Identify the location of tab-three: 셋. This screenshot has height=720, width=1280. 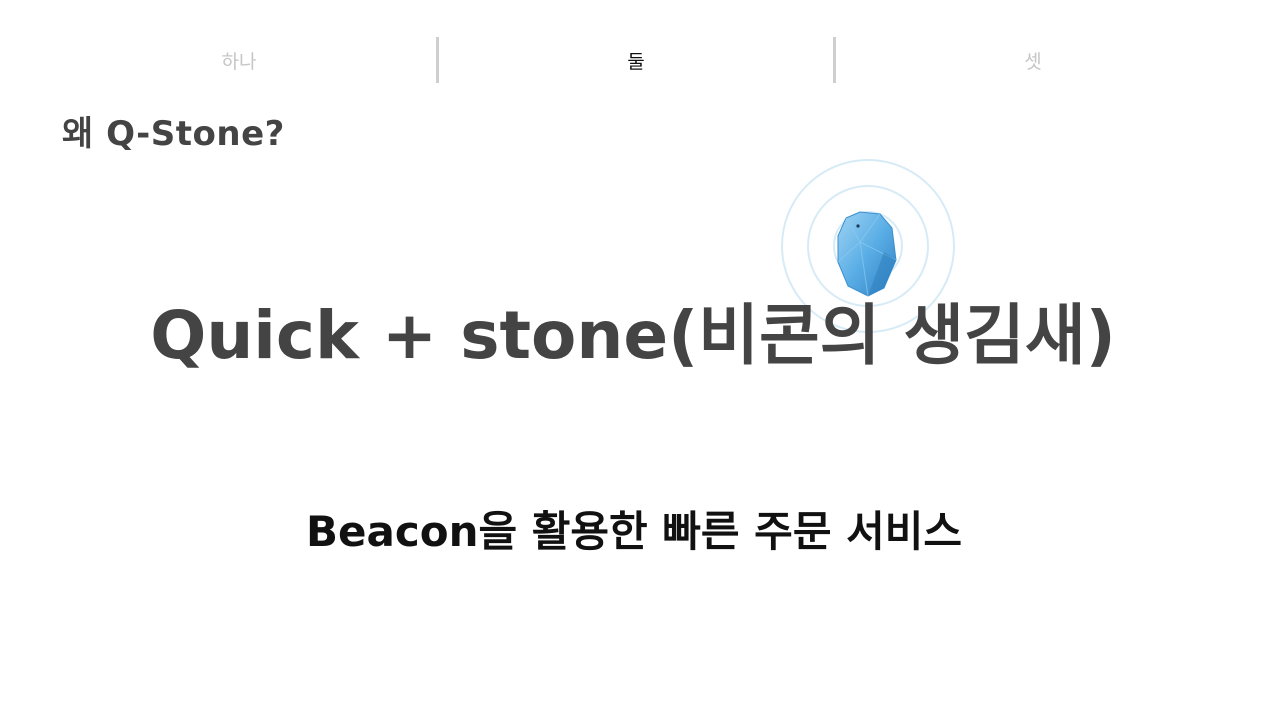
(1033, 60).